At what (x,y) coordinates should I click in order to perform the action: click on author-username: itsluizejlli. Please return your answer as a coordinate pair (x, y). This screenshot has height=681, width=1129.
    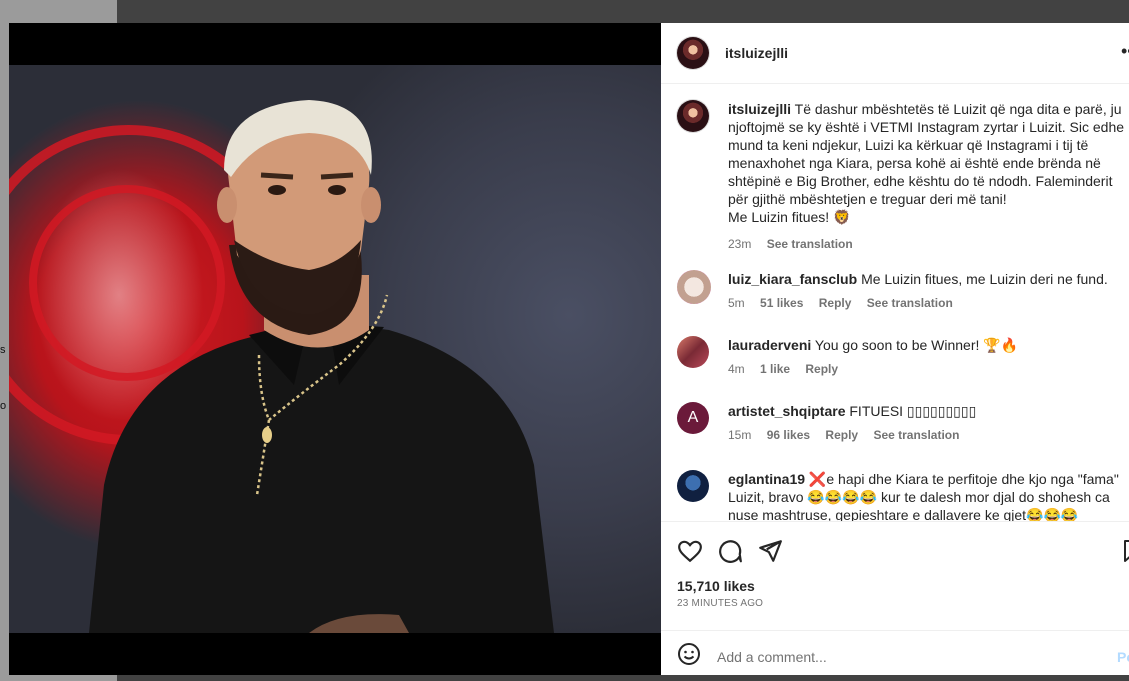
    Looking at the image, I should click on (756, 53).